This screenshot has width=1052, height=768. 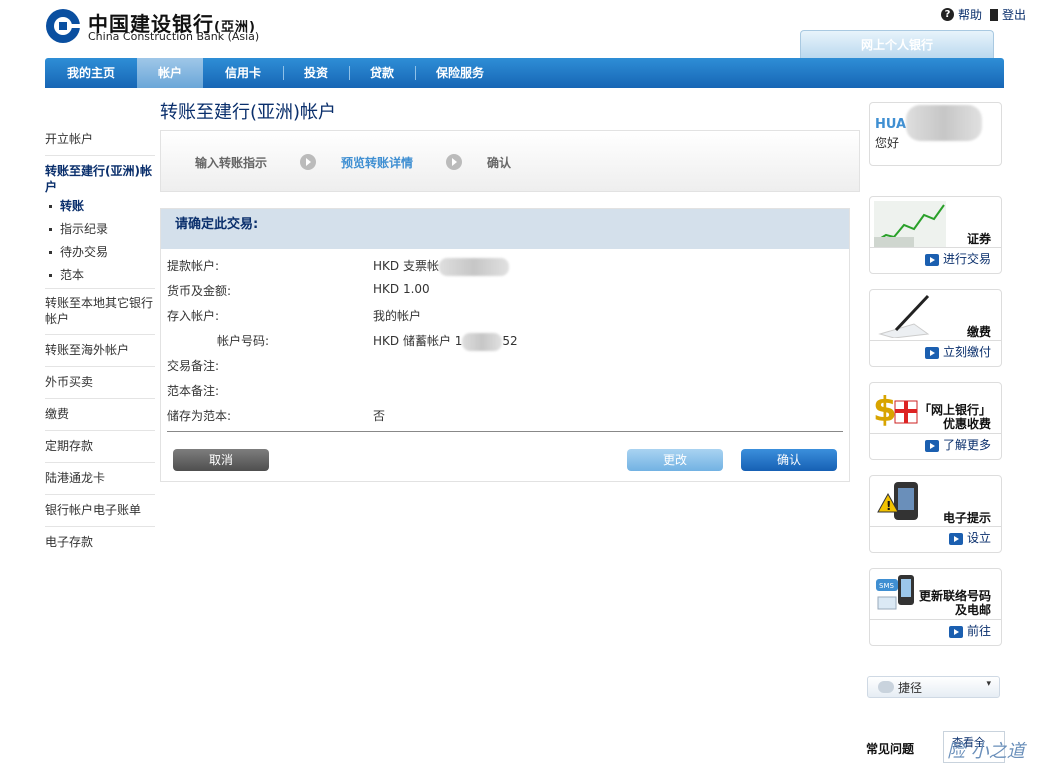 I want to click on promo-securities: 证券 进行交易, so click(x=935, y=235).